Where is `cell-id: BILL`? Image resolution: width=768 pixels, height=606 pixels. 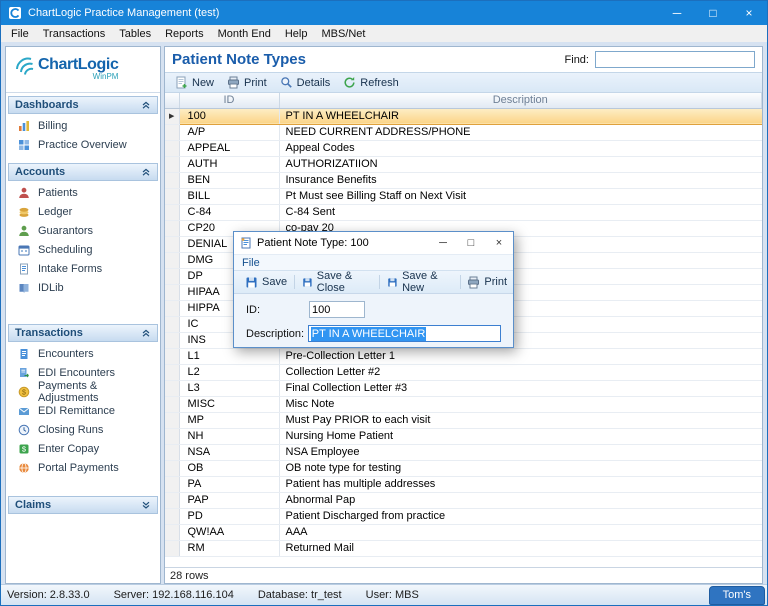 cell-id: BILL is located at coordinates (229, 196).